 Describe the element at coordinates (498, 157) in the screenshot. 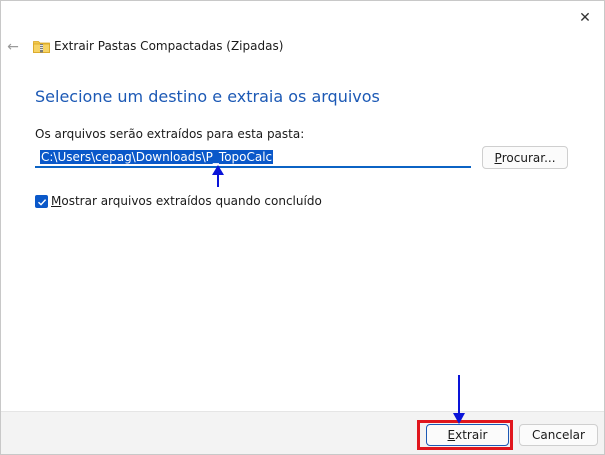

I see `browse-mnemonic: P` at that location.